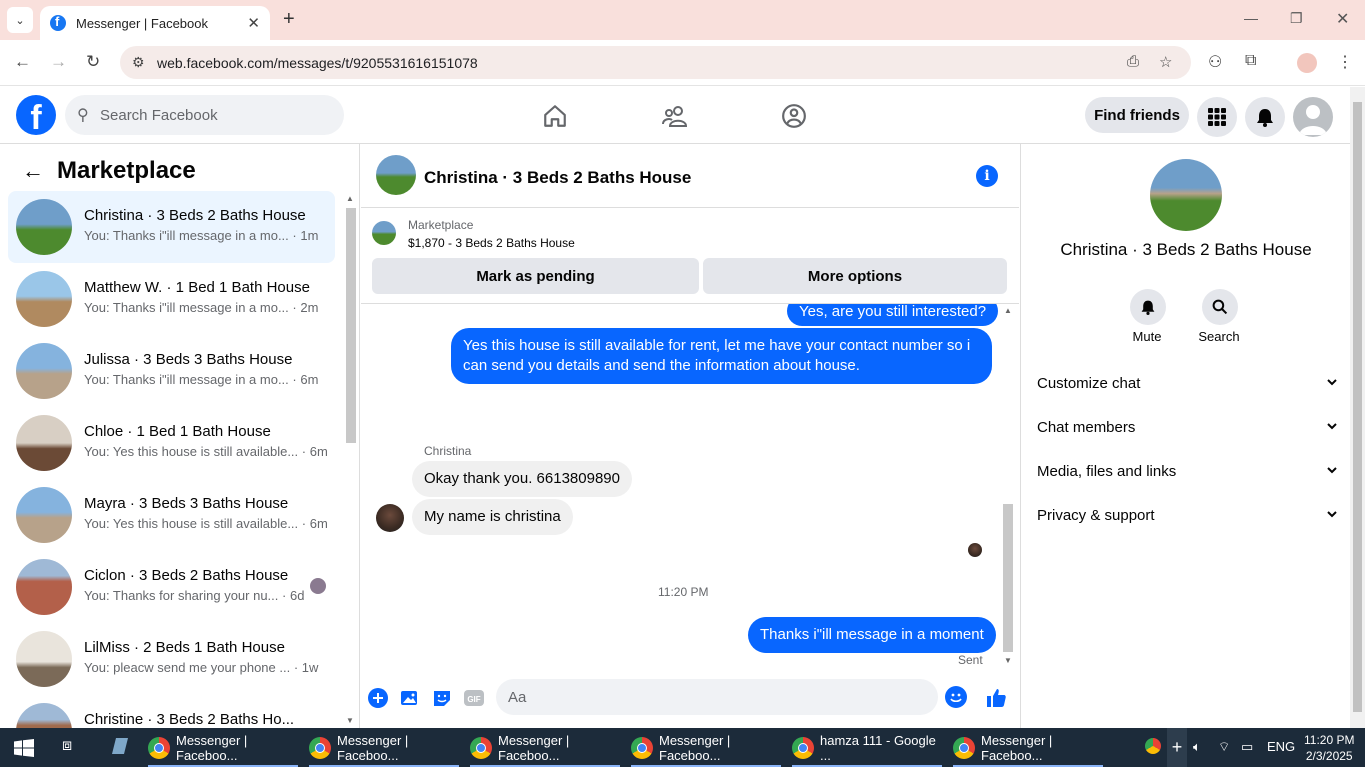 This screenshot has width=1365, height=767. I want to click on reload-button: ↻, so click(93, 62).